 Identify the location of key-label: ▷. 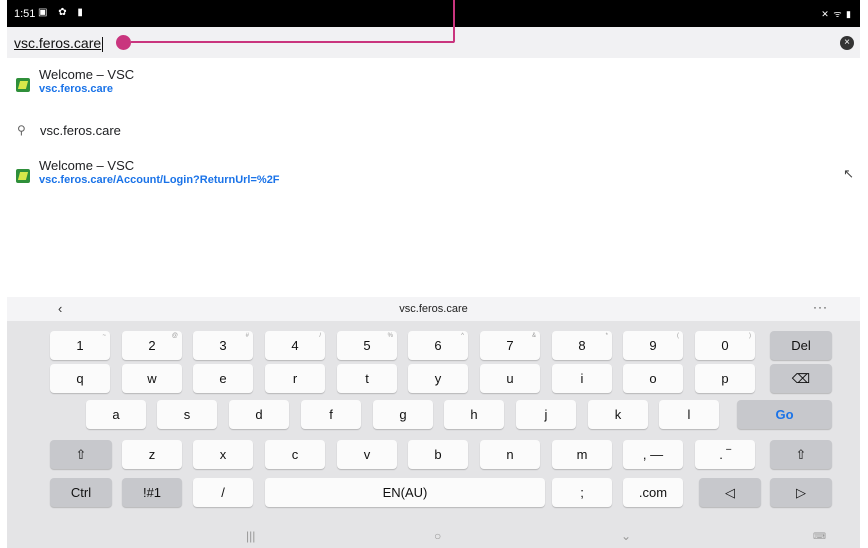
(801, 492).